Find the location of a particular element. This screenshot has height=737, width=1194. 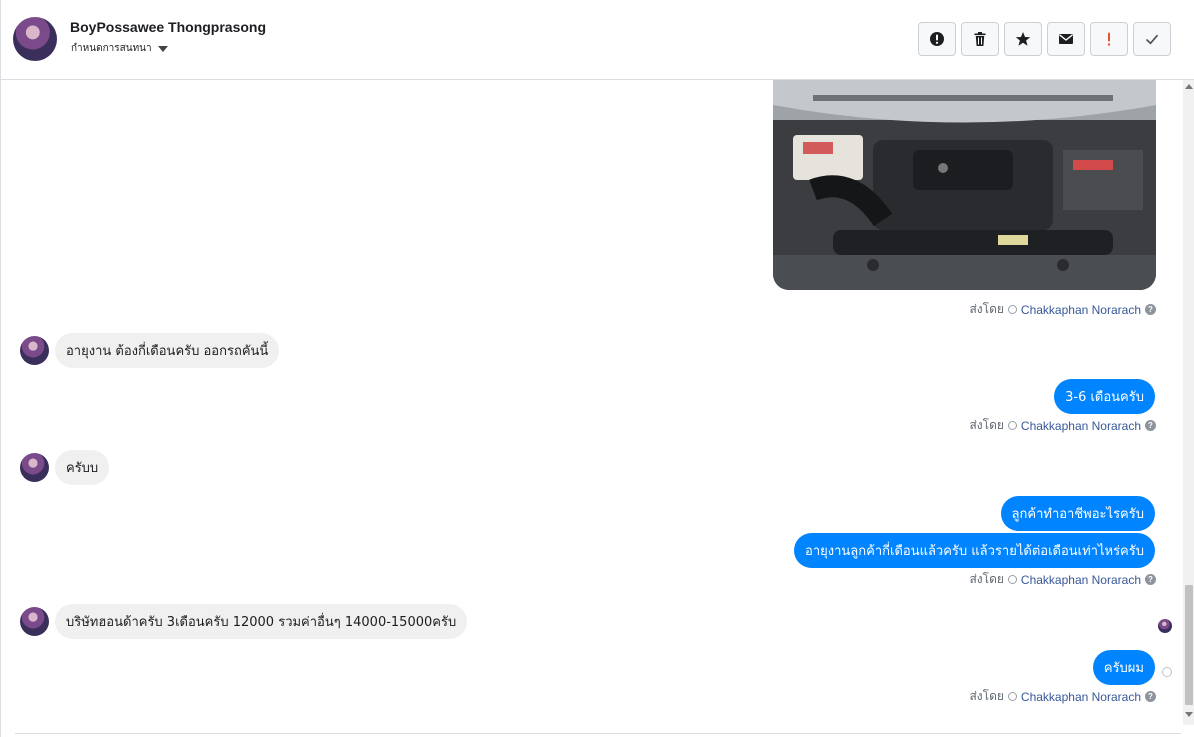

checkmark-icon is located at coordinates (1152, 39).